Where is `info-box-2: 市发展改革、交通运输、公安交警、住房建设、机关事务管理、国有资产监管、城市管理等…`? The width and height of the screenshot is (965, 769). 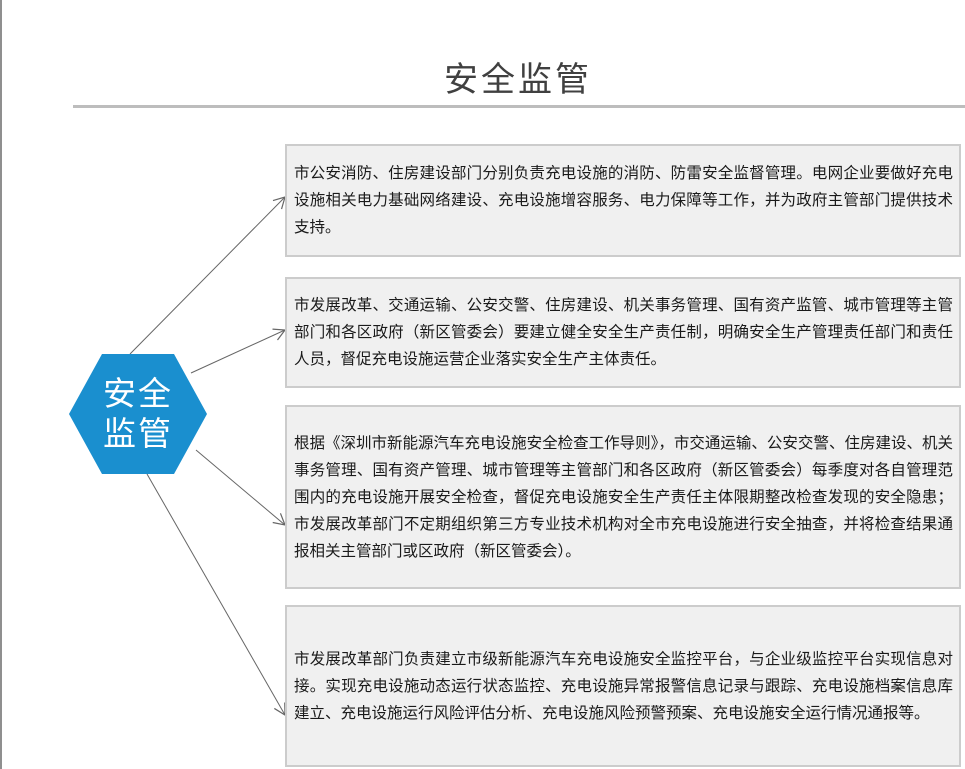 info-box-2: 市发展改革、交通运输、公安交警、住房建设、机关事务管理、国有资产监管、城市管理等… is located at coordinates (623, 332).